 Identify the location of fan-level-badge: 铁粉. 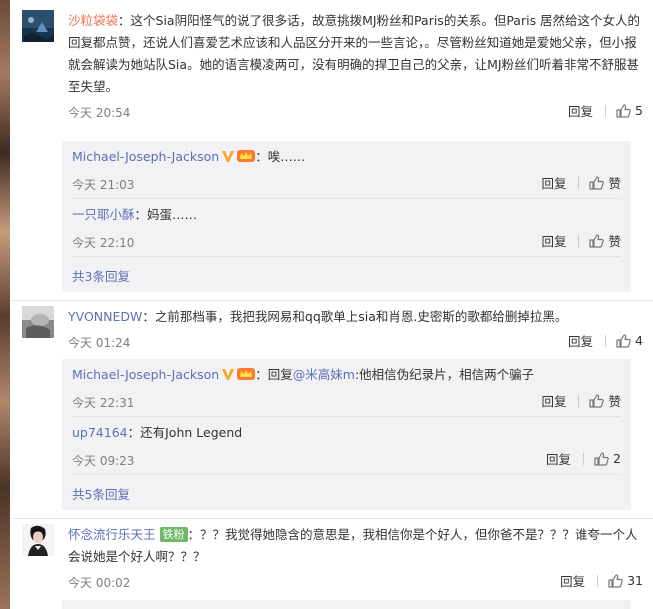
(173, 534).